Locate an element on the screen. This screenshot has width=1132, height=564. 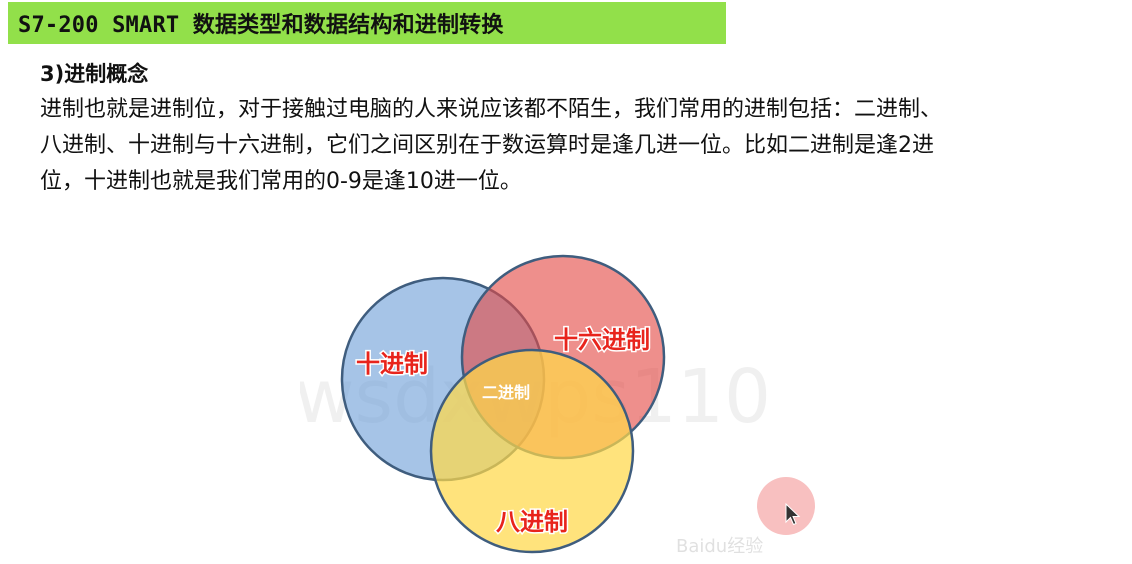
binary-label: 二进制 is located at coordinates (506, 392).